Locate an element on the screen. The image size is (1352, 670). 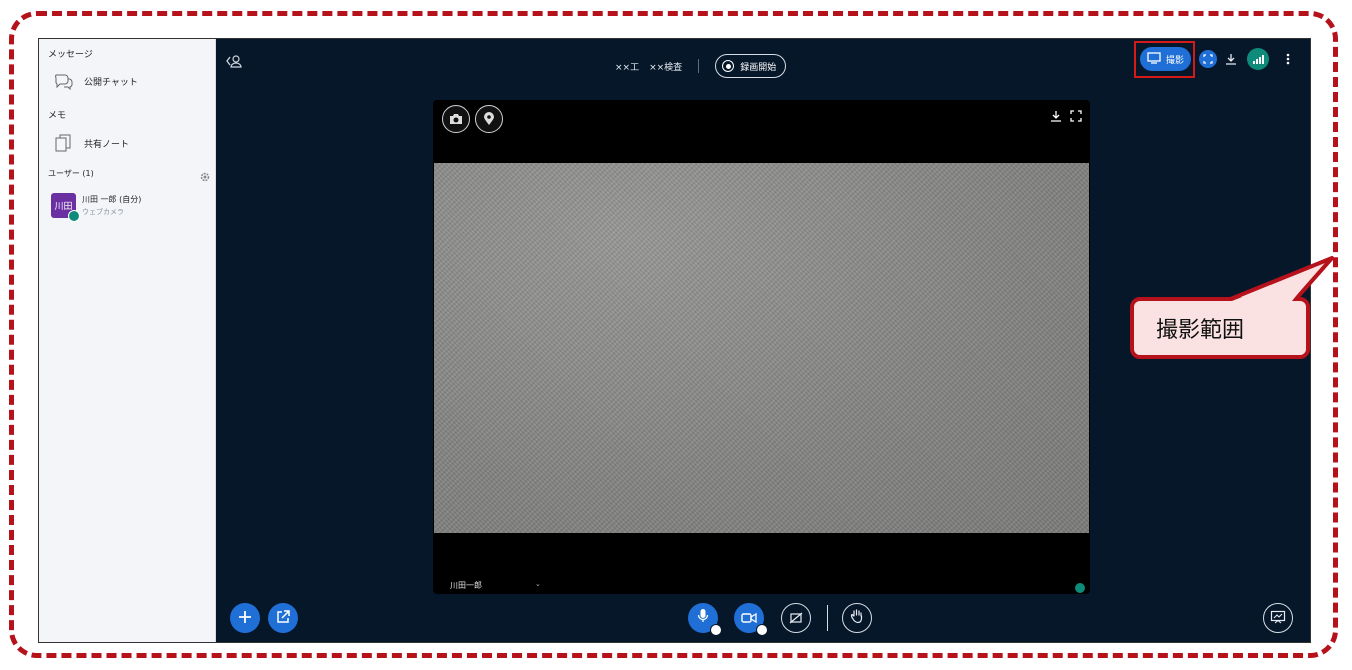
sidebar-item-shared-note: 共有ノート is located at coordinates (128, 143).